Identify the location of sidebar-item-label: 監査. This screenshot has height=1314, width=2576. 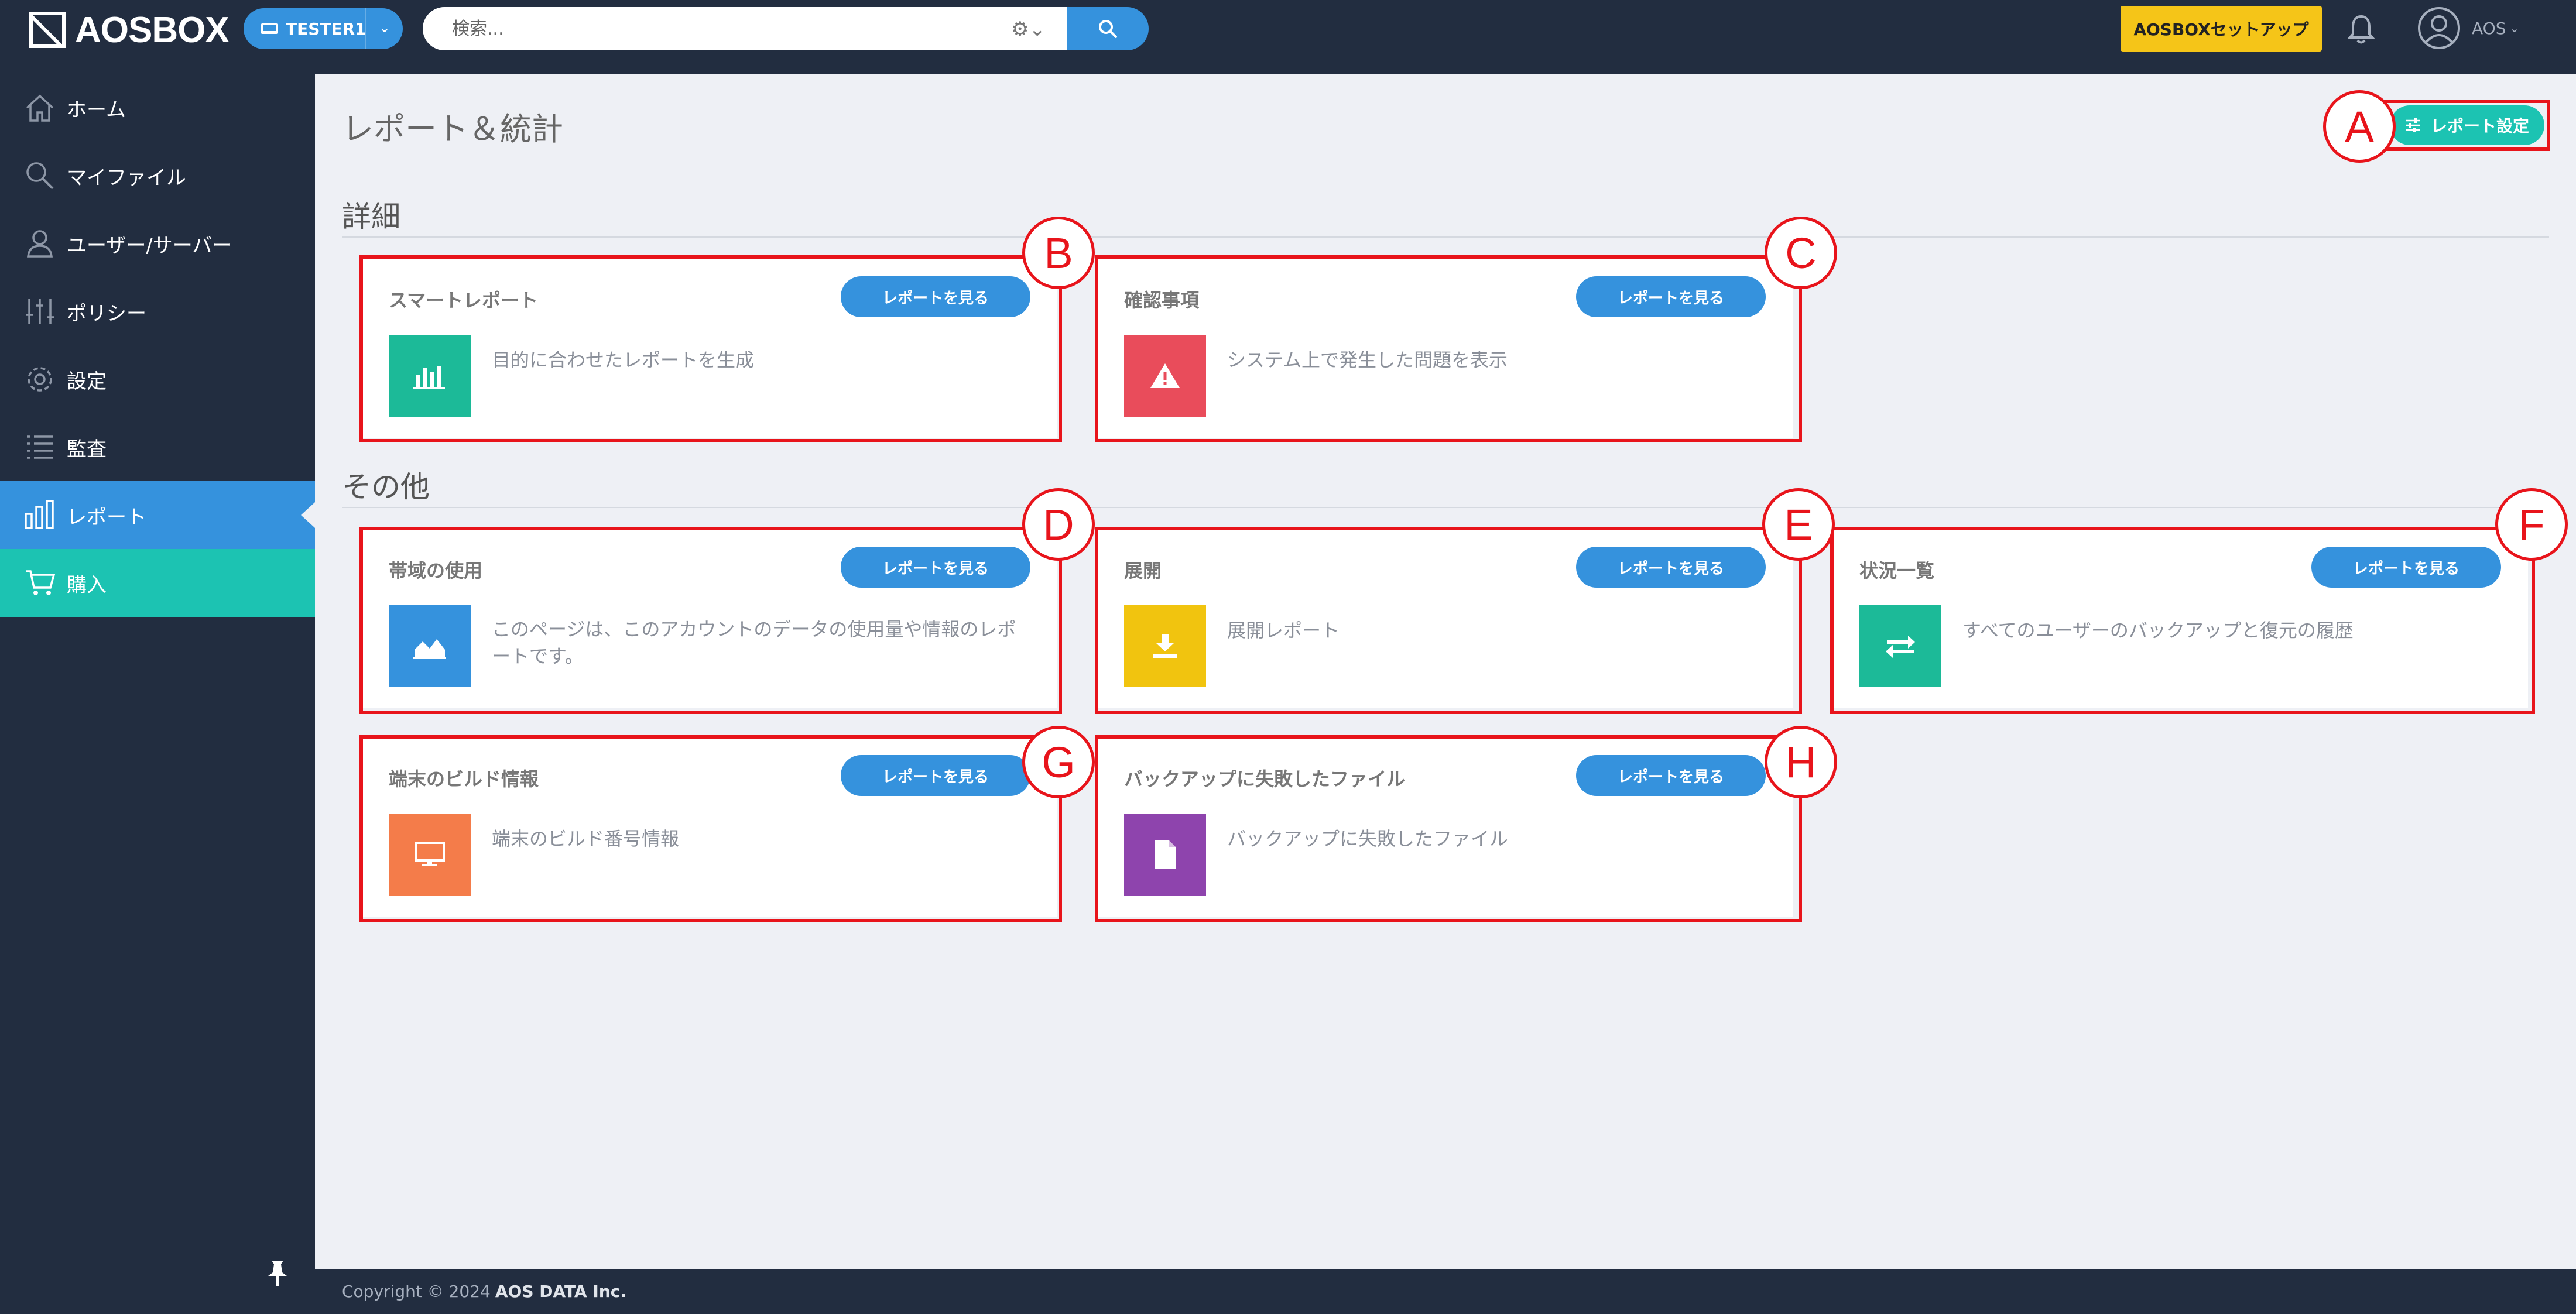
(87, 449).